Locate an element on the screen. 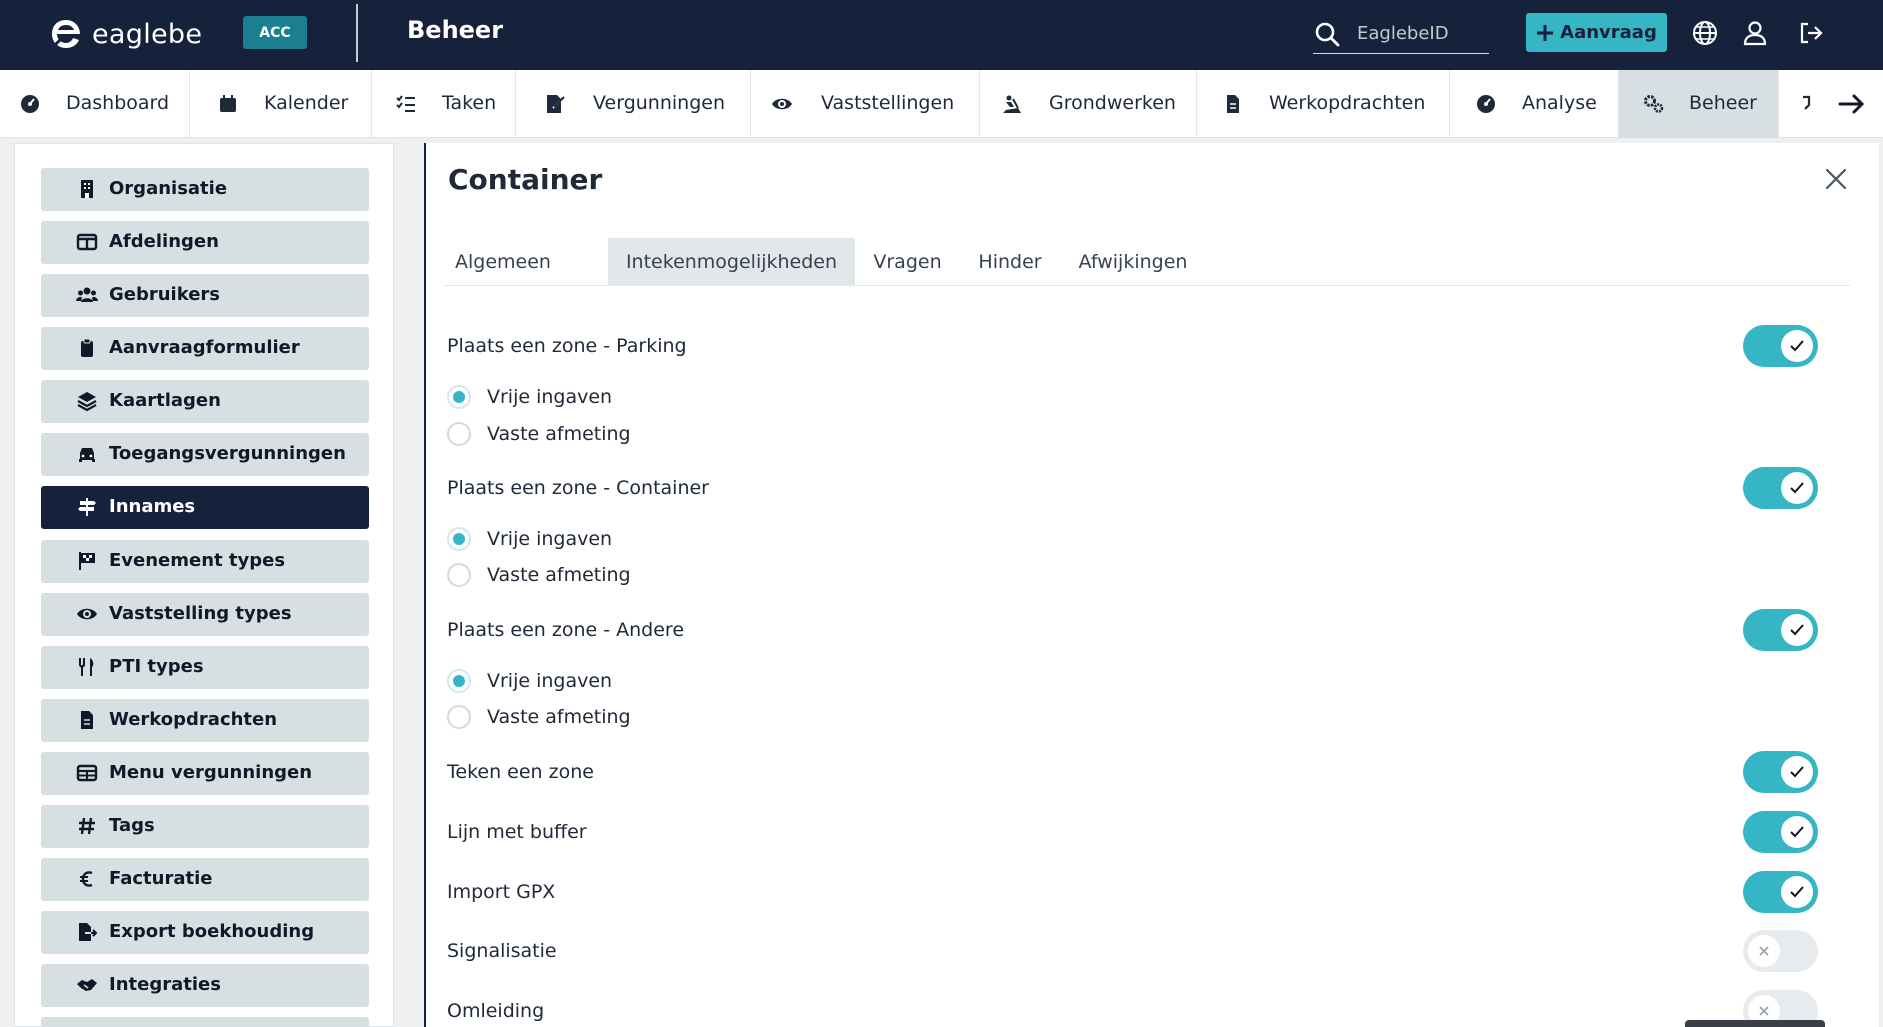  import-gpx-toggle is located at coordinates (1780, 892).